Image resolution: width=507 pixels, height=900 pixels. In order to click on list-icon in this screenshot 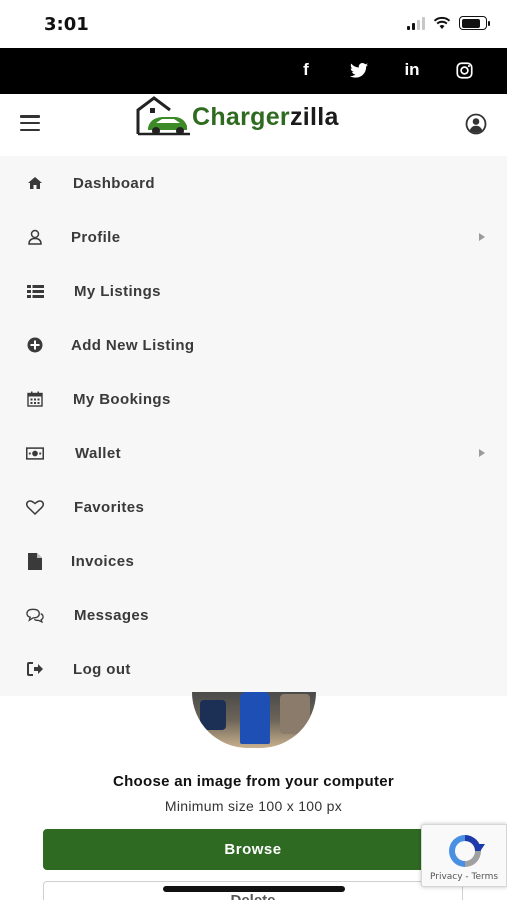, I will do `click(35, 291)`.